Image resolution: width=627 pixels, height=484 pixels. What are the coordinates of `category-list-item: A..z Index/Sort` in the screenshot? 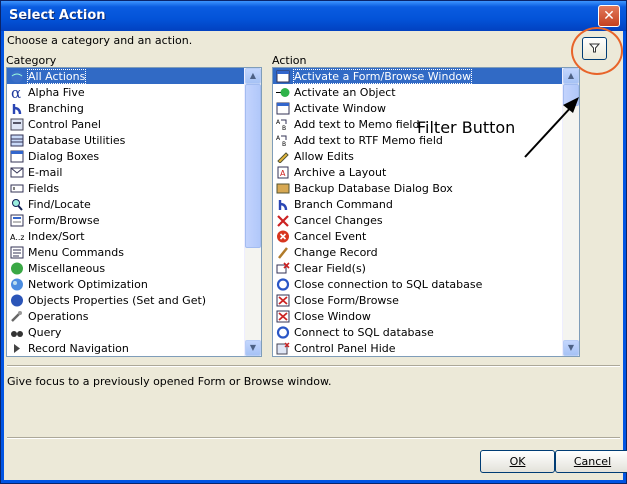 It's located at (125, 236).